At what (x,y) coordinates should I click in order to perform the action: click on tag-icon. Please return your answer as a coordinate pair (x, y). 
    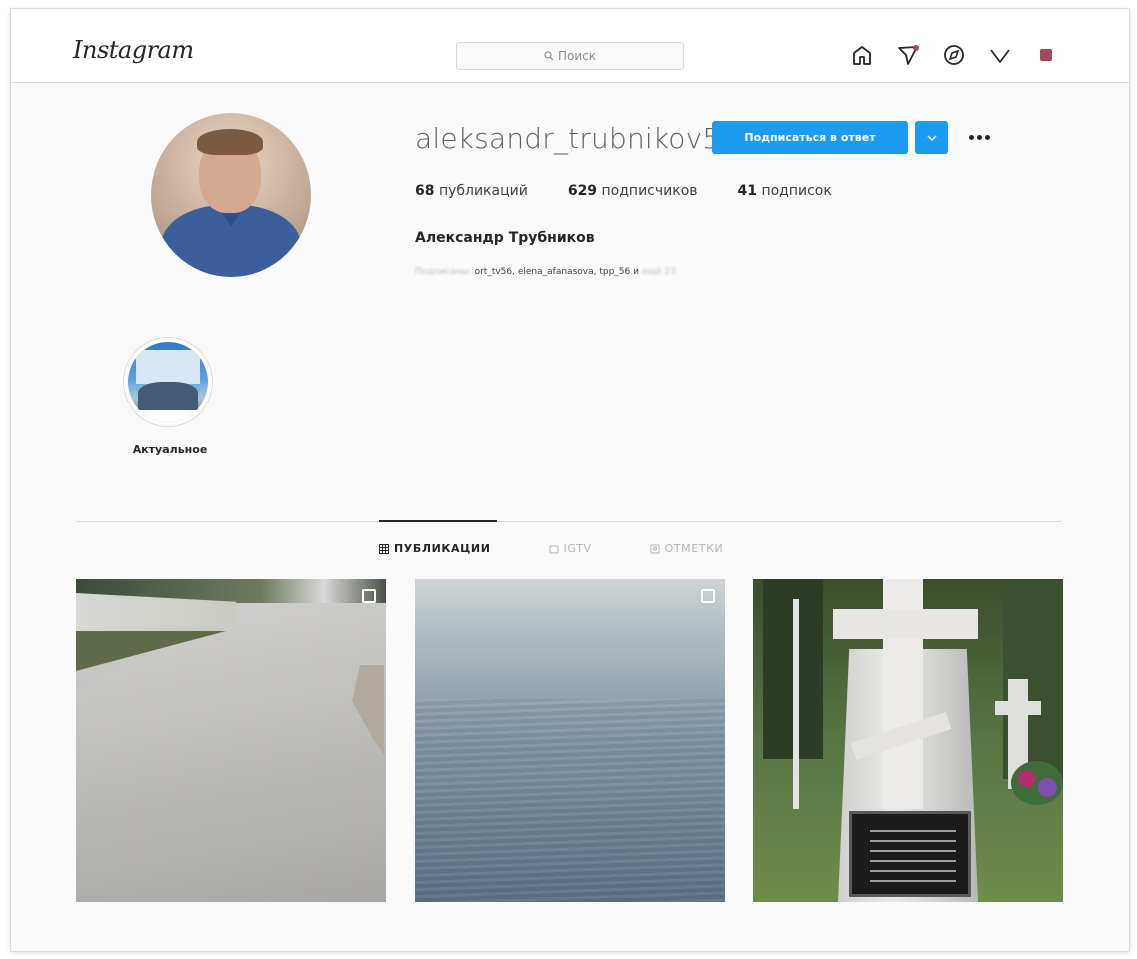
    Looking at the image, I should click on (655, 548).